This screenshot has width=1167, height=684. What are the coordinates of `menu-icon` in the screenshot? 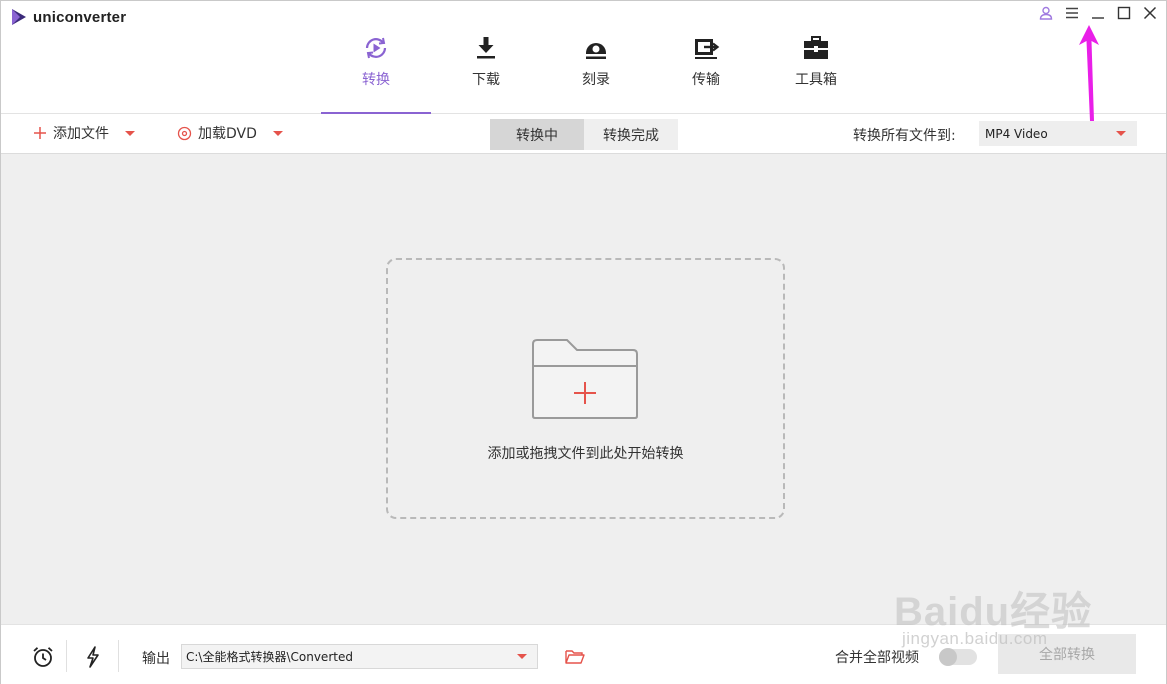 It's located at (1072, 13).